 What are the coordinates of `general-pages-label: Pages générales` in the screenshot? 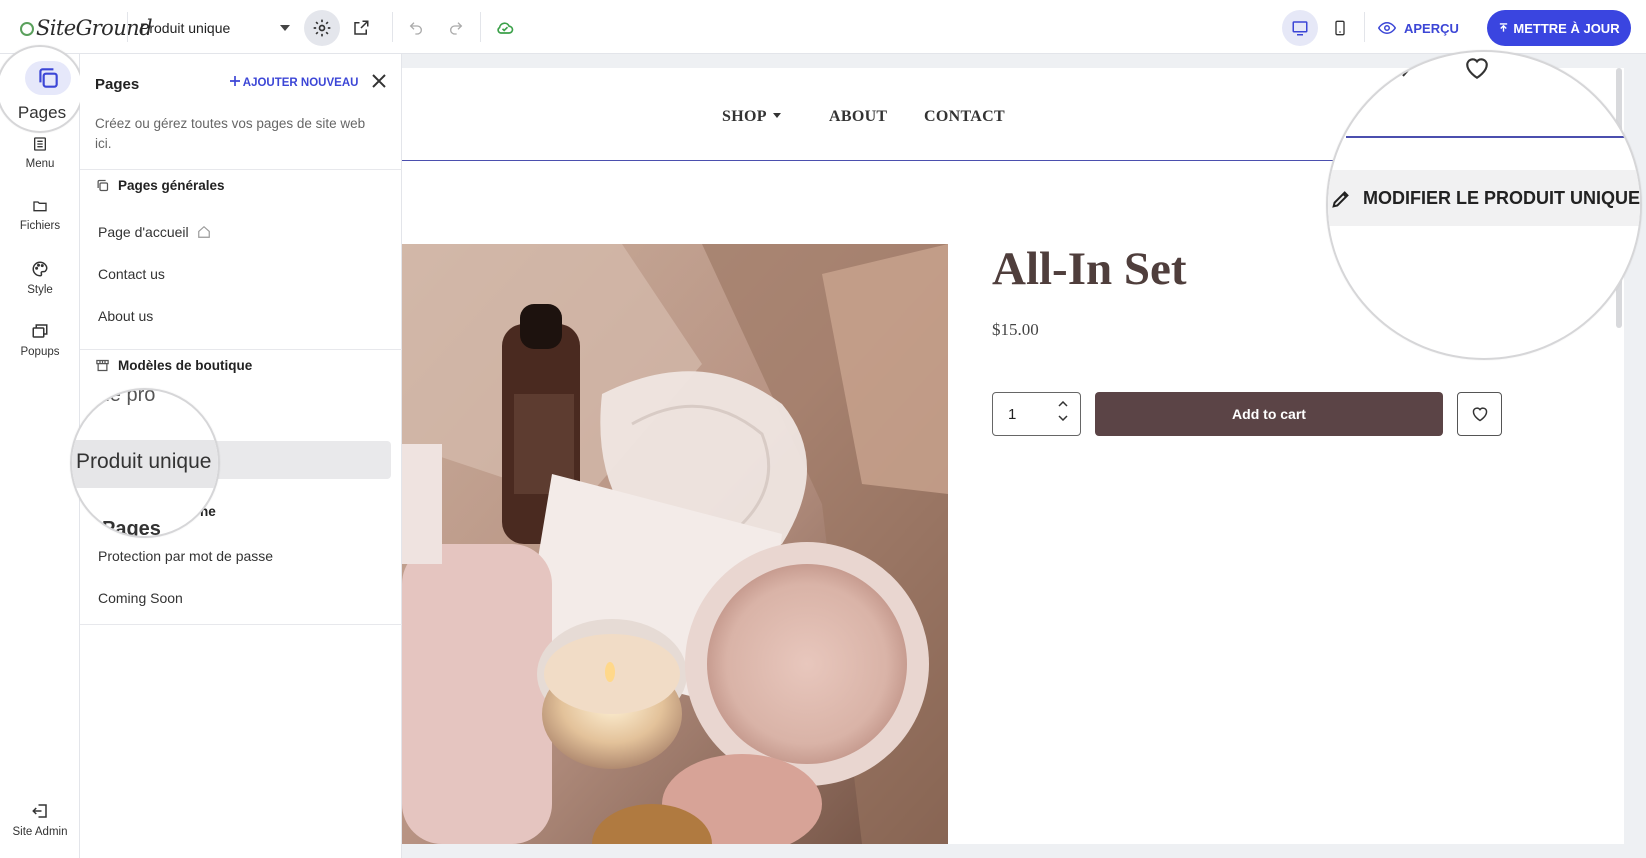 It's located at (171, 185).